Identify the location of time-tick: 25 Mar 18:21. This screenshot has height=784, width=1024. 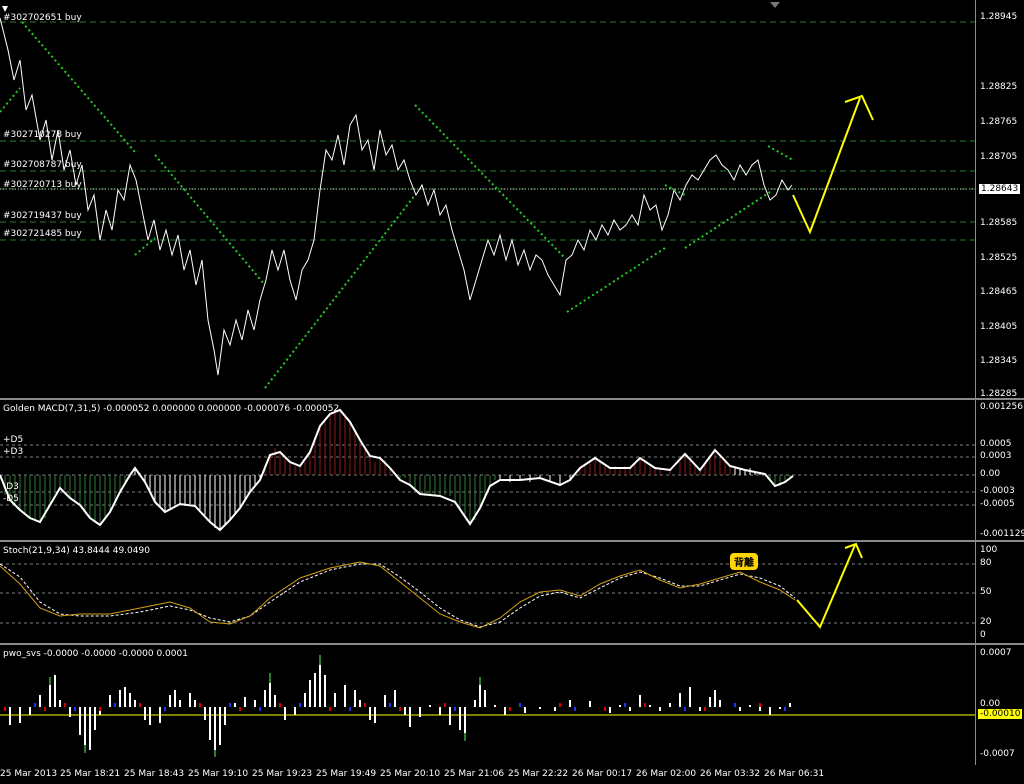
(90, 774).